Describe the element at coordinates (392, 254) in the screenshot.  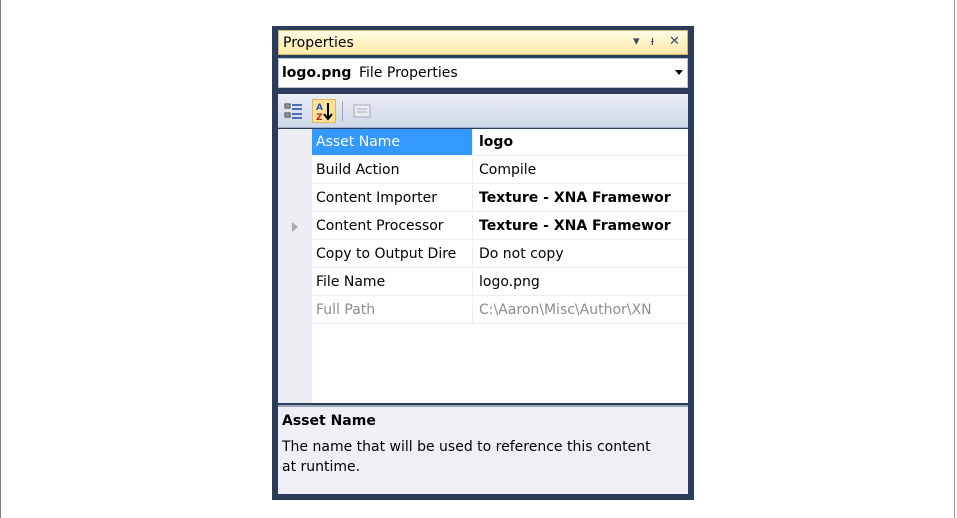
I see `property-name: Copy to Output Dire` at that location.